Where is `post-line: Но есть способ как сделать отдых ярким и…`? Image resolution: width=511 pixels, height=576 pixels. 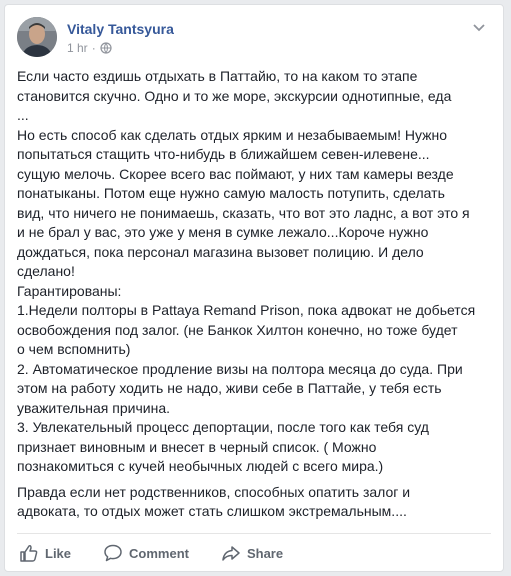 post-line: Но есть способ как сделать отдых ярким и… is located at coordinates (232, 134).